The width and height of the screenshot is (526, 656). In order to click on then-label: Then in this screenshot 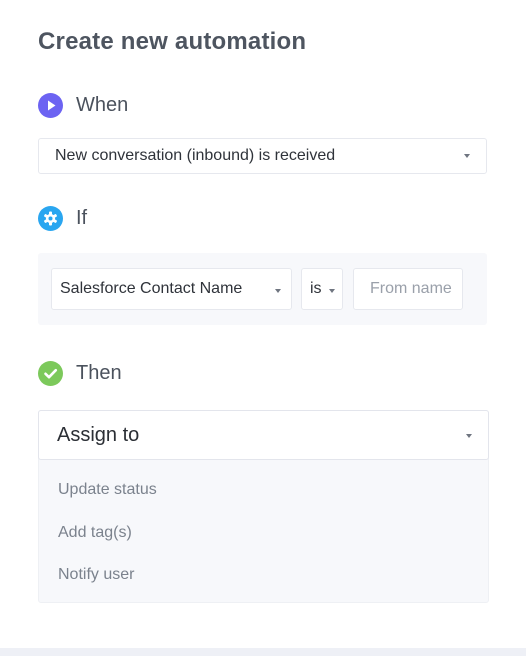, I will do `click(99, 373)`.